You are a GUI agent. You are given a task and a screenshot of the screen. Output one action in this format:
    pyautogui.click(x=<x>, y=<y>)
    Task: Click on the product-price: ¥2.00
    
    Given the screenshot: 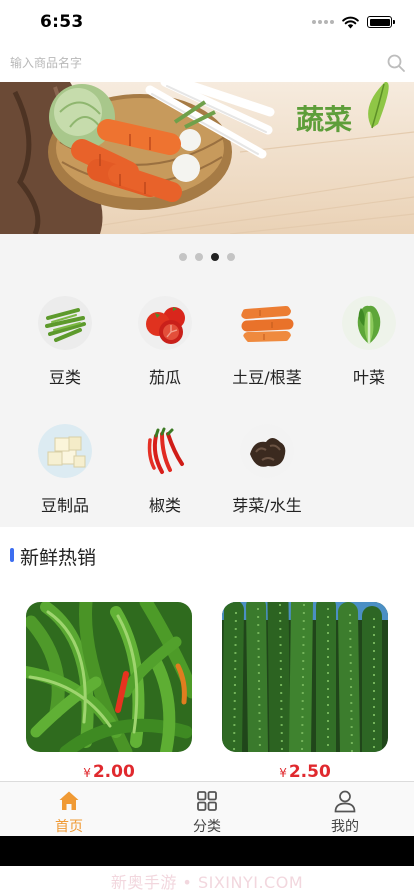 What is the action you would take?
    pyautogui.click(x=109, y=772)
    